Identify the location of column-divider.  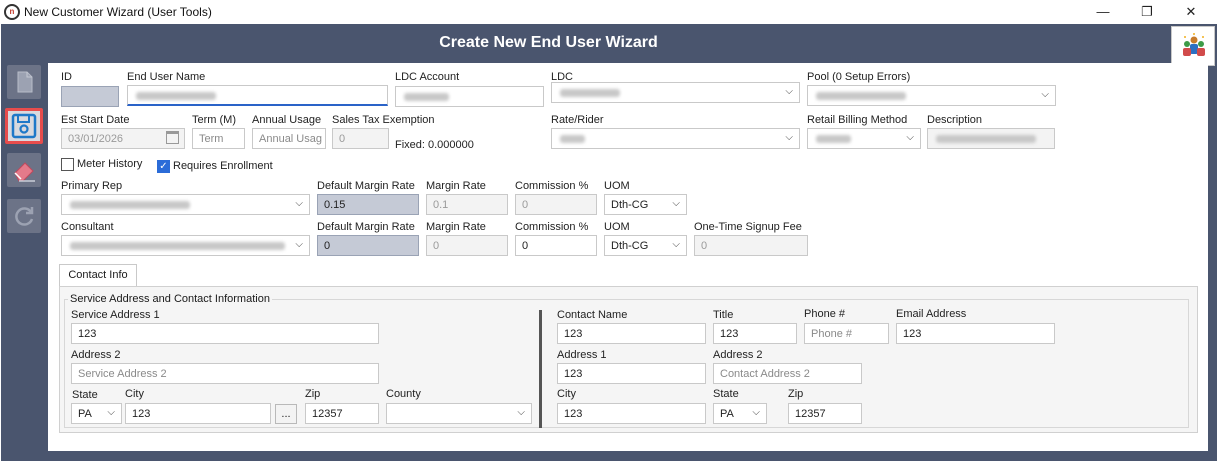
(540, 369).